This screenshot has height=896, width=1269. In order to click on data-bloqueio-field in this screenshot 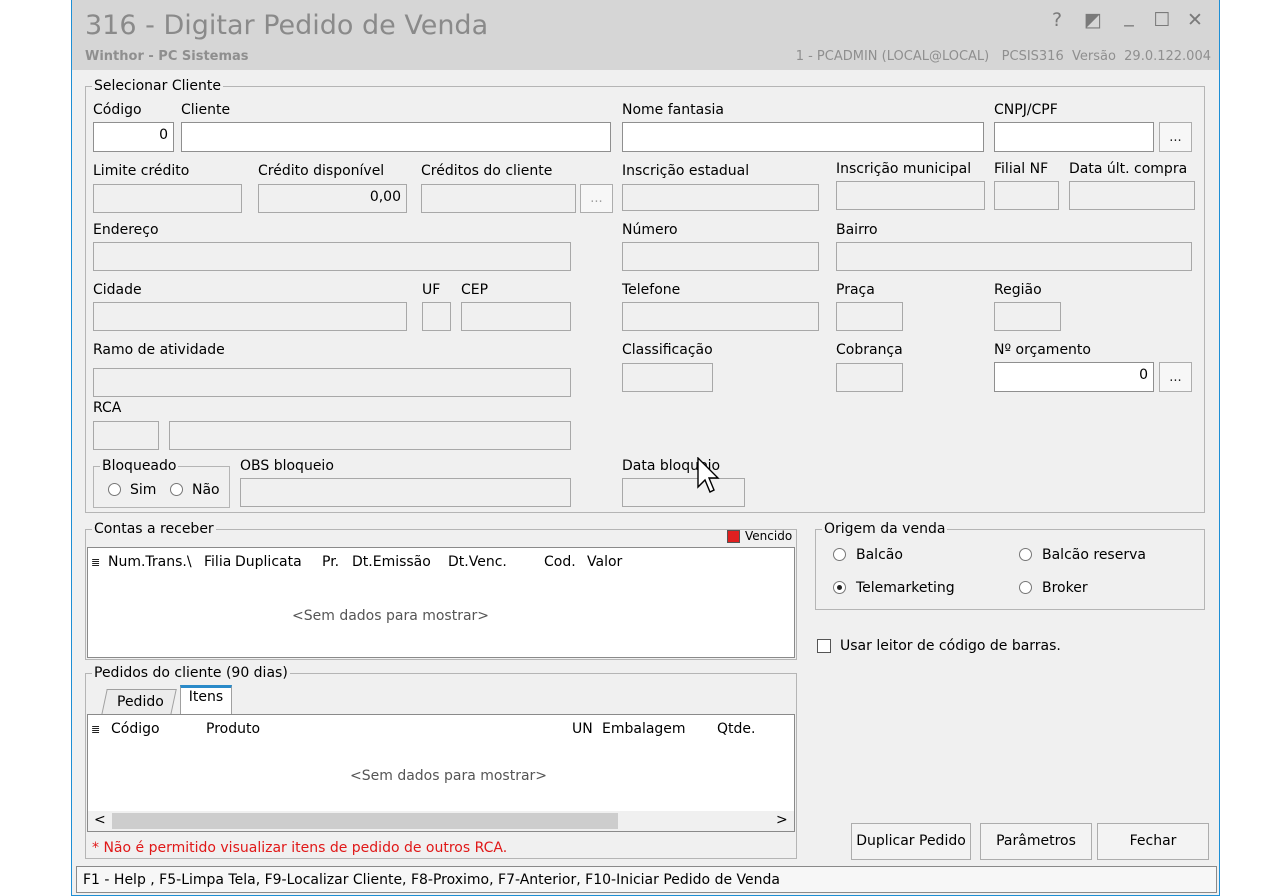, I will do `click(683, 492)`.